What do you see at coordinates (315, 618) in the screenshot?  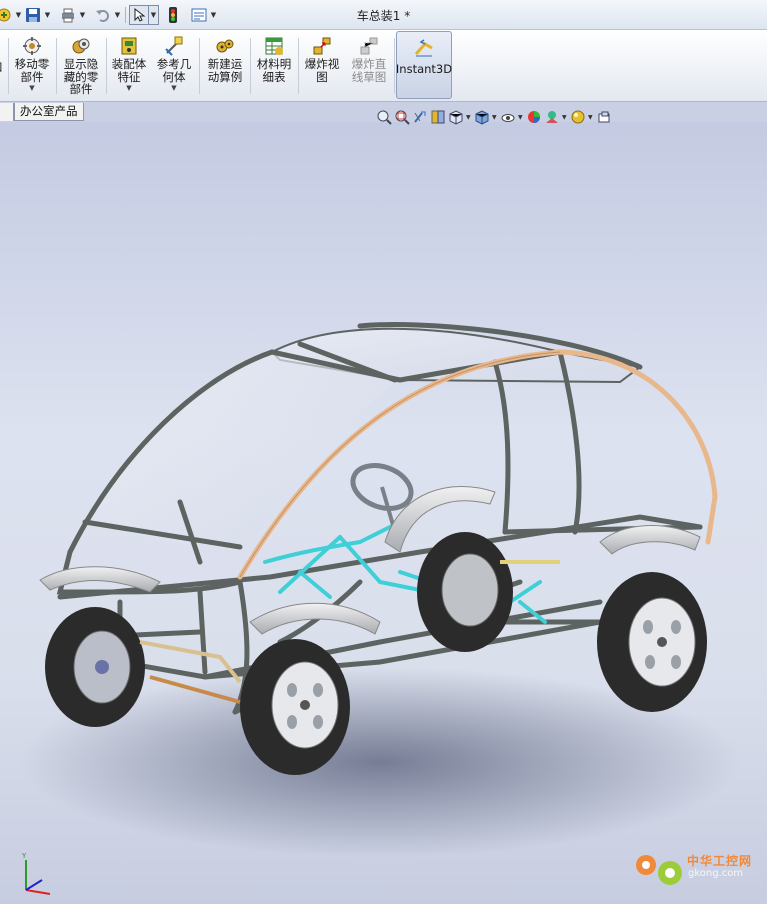 I see `fender-front-right` at bounding box center [315, 618].